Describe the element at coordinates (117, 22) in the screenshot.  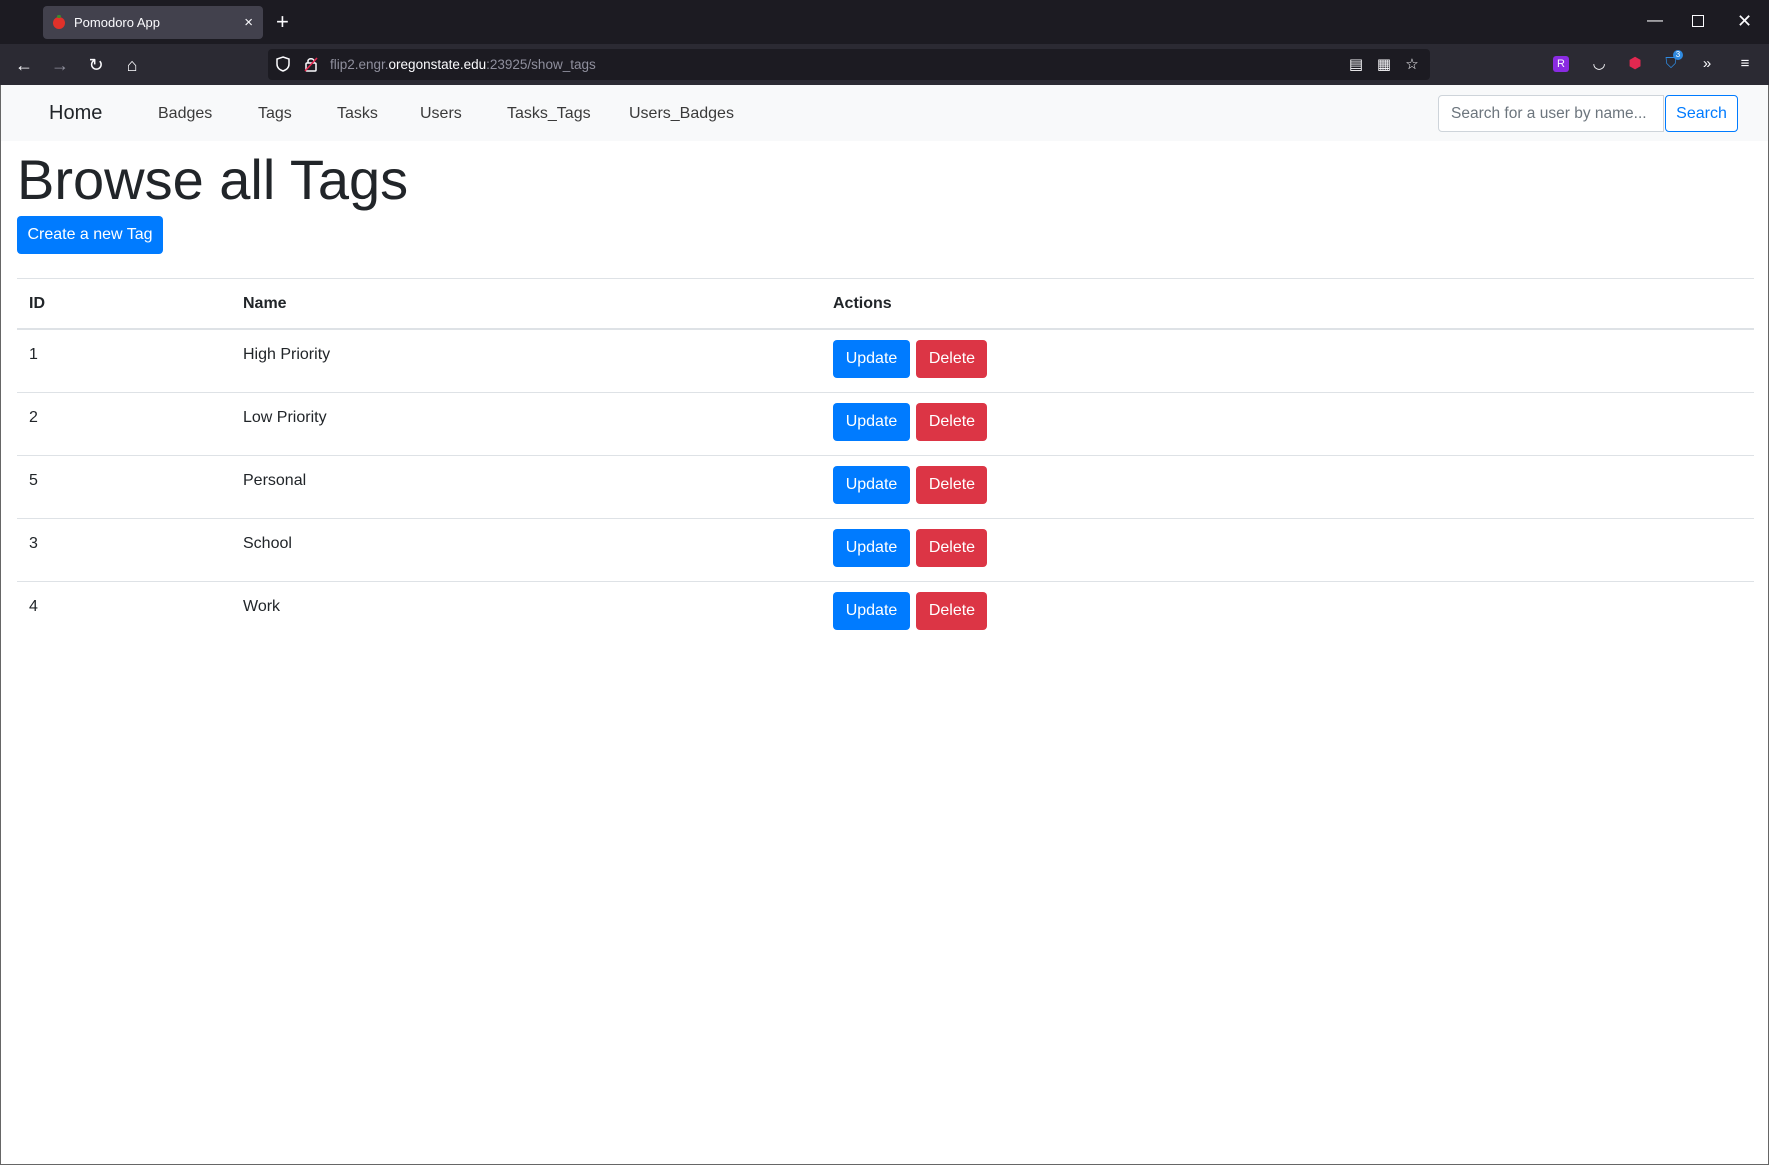
I see `tab-title: Pomodoro App` at that location.